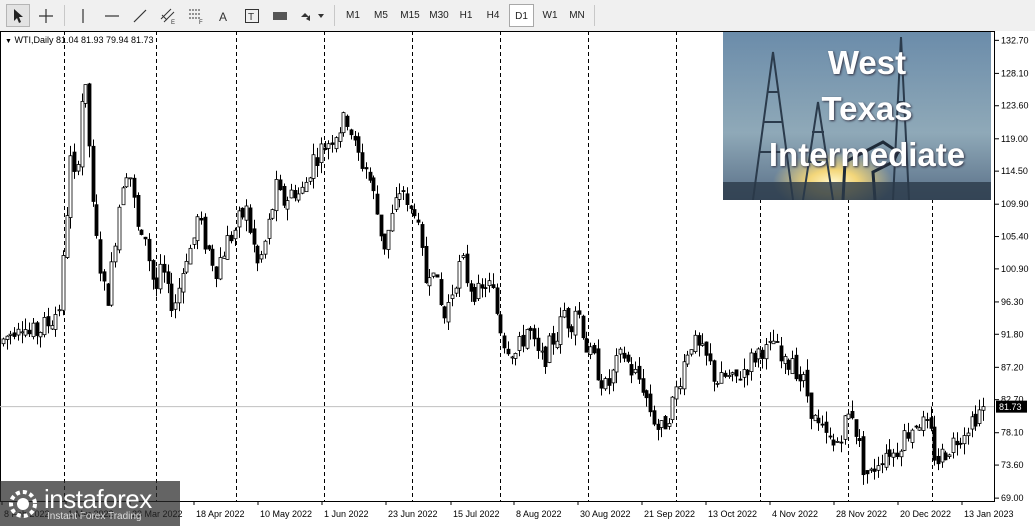 This screenshot has width=1035, height=526. What do you see at coordinates (1012, 367) in the screenshot?
I see `y-tick-label: 87.20` at bounding box center [1012, 367].